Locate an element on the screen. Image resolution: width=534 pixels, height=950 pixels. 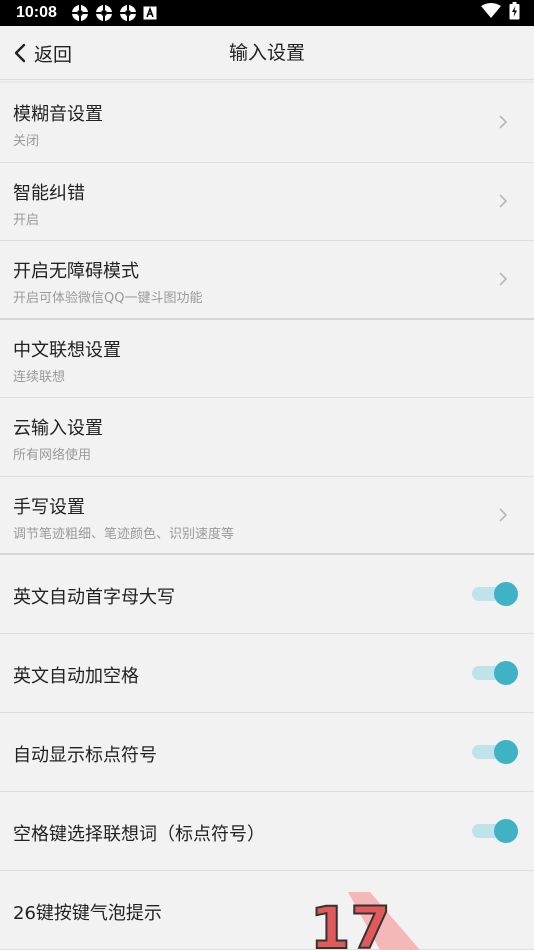
watermark-text: 17 is located at coordinates (350, 922).